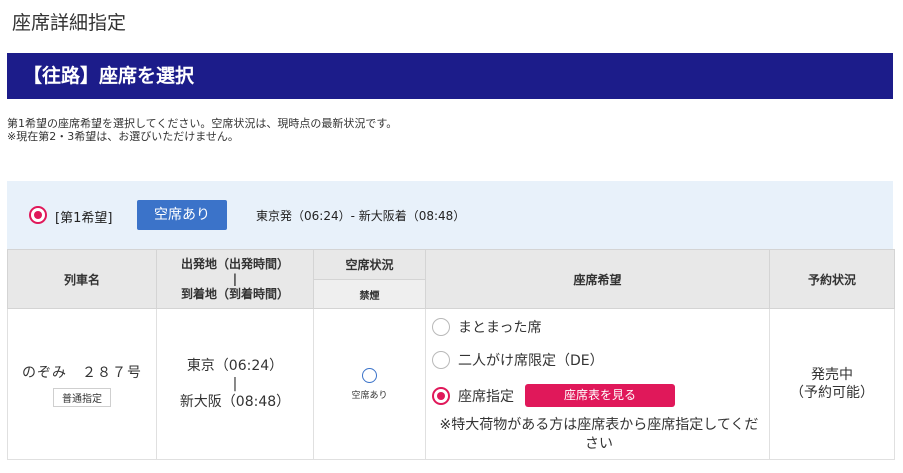 This screenshot has width=903, height=473. I want to click on header-dep: 出発地（出発時間）, so click(234, 263).